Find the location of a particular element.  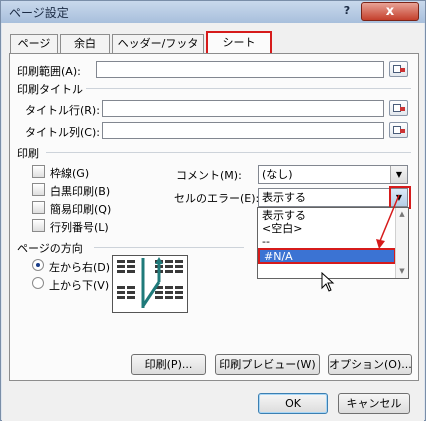

cancel-button: キャンセル is located at coordinates (374, 403).